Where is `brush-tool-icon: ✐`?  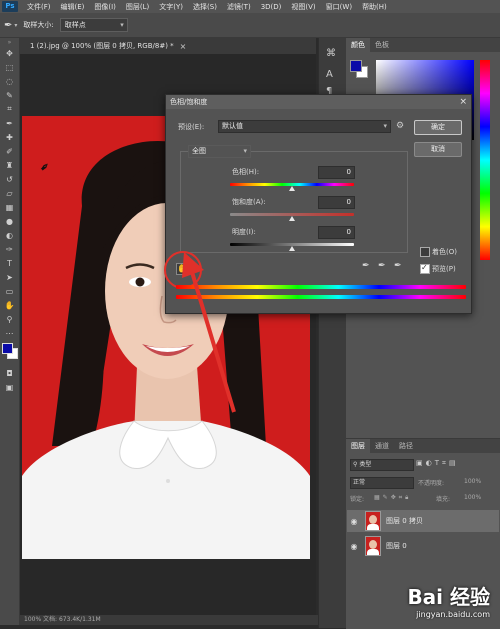
brush-tool-icon: ✐ is located at coordinates (9, 151).